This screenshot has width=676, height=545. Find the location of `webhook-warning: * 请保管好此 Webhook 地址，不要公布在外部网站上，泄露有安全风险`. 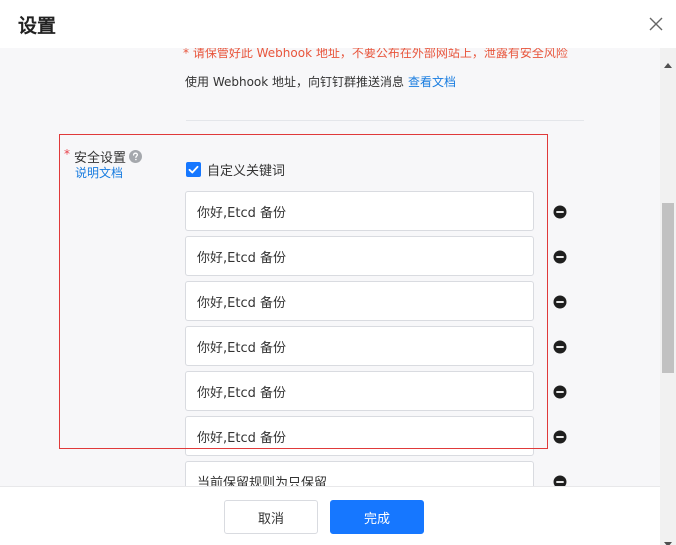

webhook-warning: * 请保管好此 Webhook 地址，不要公布在外部网站上，泄露有安全风险 is located at coordinates (375, 54).